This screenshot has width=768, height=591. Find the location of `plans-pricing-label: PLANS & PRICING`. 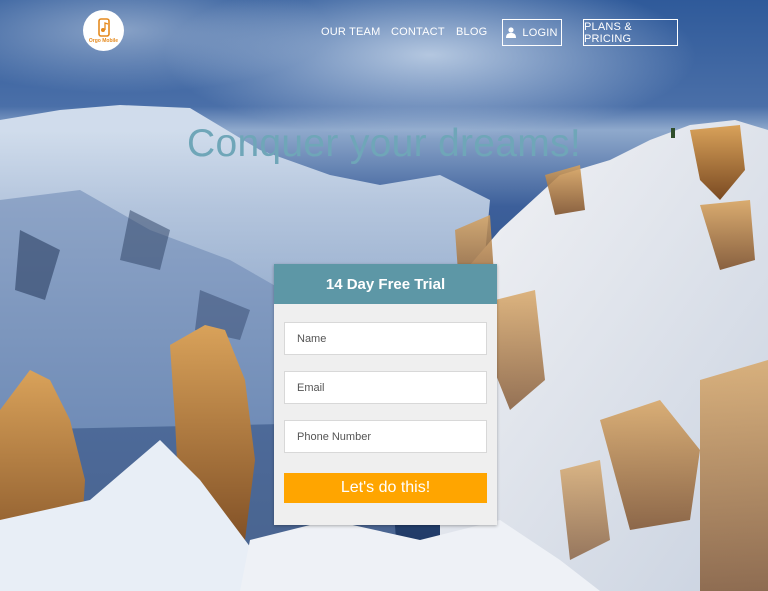

plans-pricing-label: PLANS & PRICING is located at coordinates (608, 32).